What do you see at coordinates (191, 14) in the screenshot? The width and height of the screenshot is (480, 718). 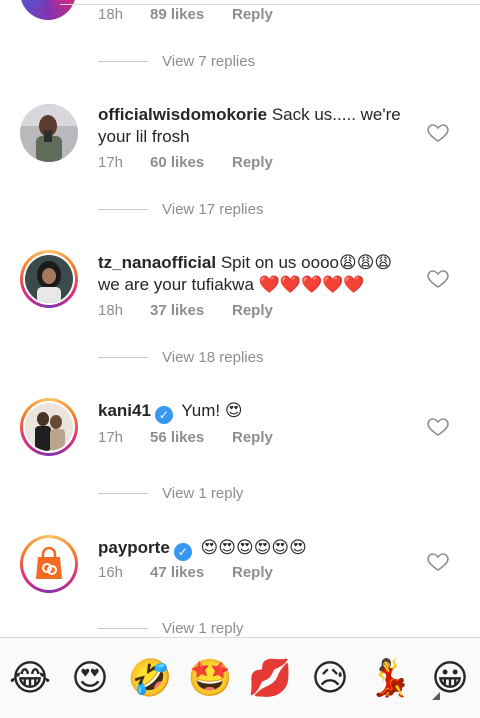 I see `likes-count: 89 likes` at bounding box center [191, 14].